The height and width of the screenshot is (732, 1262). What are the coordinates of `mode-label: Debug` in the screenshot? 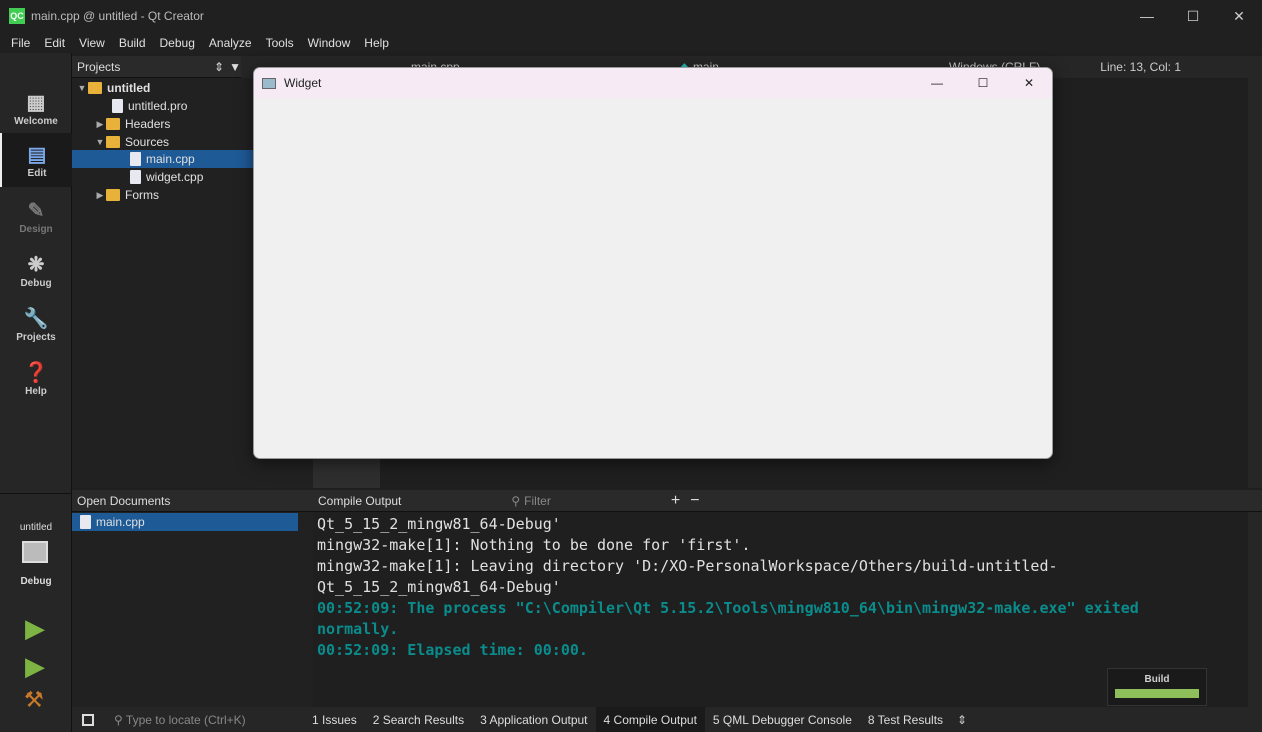 It's located at (36, 283).